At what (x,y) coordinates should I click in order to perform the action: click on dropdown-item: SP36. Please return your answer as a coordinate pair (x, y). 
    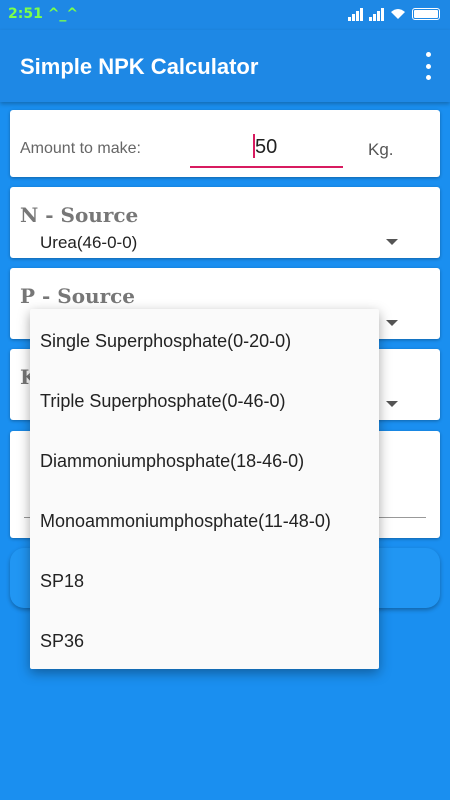
    Looking at the image, I should click on (62, 641).